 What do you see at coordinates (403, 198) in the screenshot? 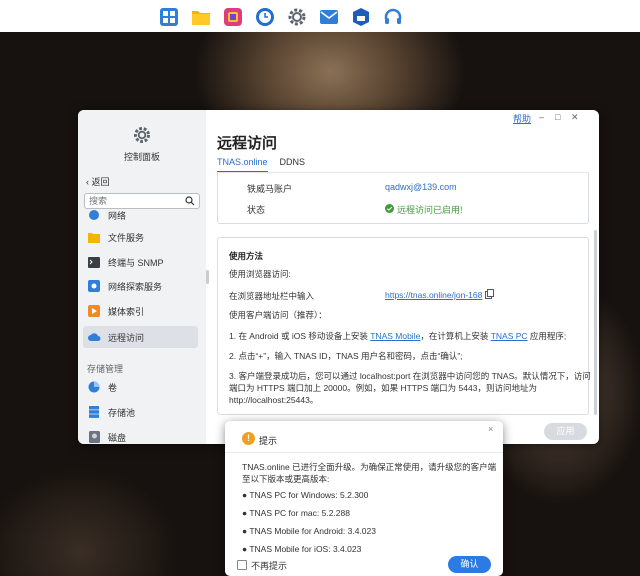
I see `account-card: 铁威马账户 qadwxj@139.com 状态 远程访问已启用!` at bounding box center [403, 198].